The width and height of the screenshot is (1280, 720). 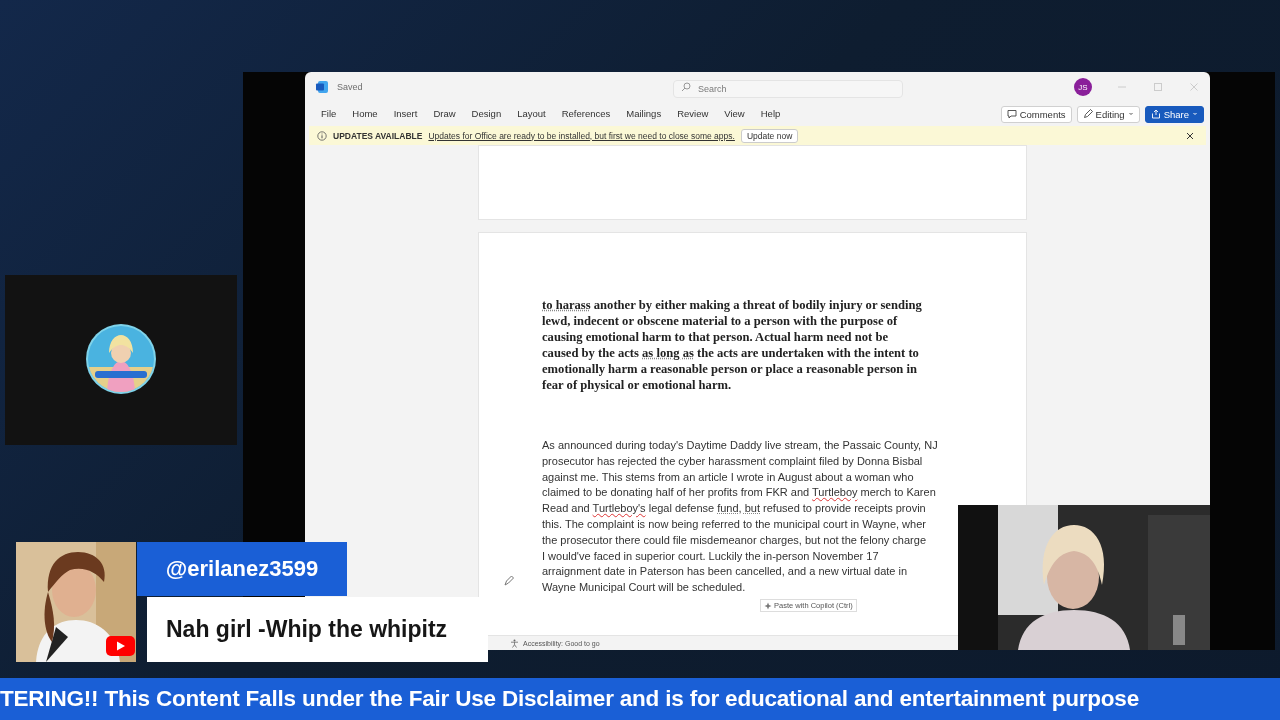 I want to click on play-icon, so click(x=120, y=646).